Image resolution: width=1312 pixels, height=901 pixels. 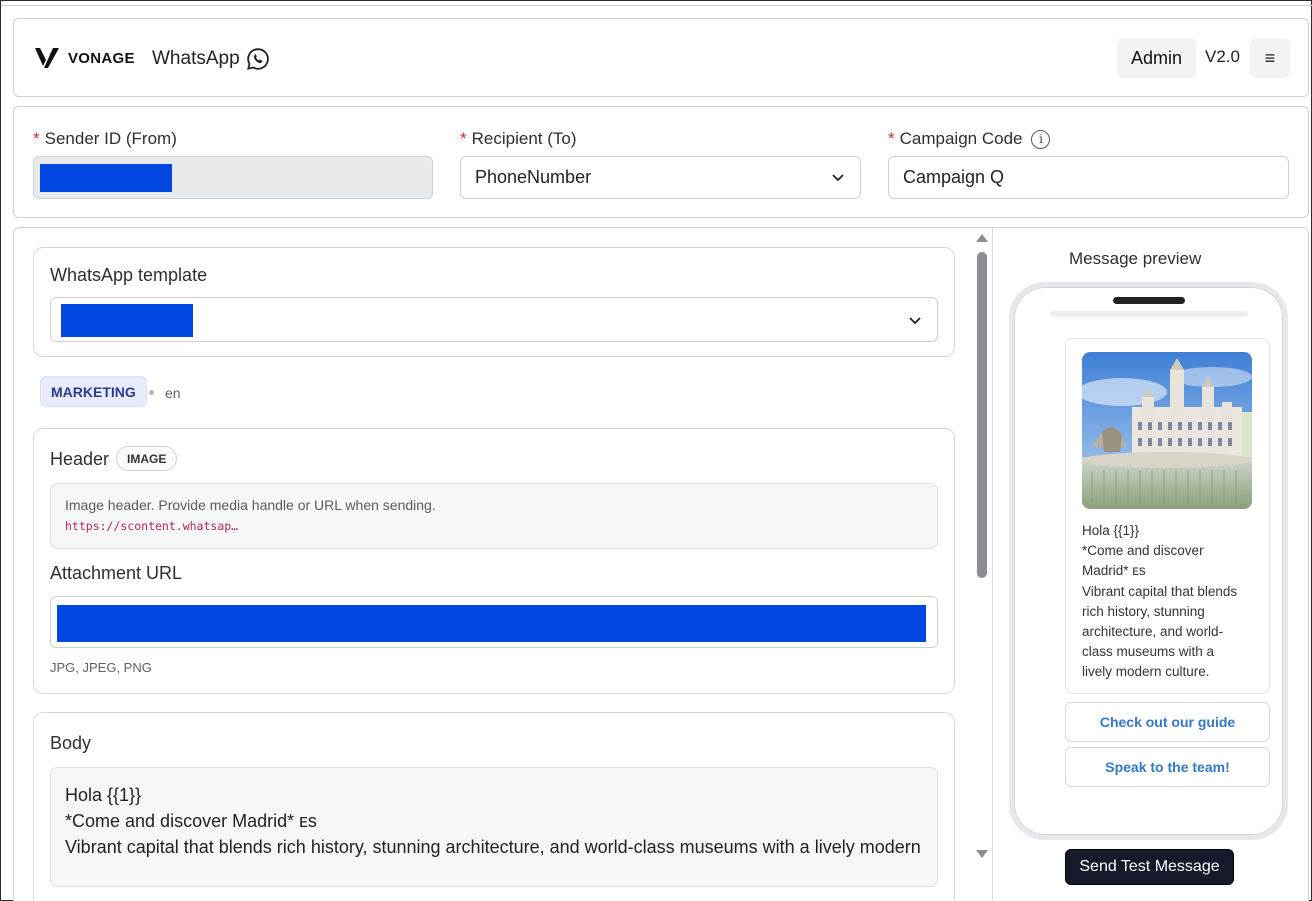 I want to click on campaign-label-text: Campaign Code, so click(x=961, y=138).